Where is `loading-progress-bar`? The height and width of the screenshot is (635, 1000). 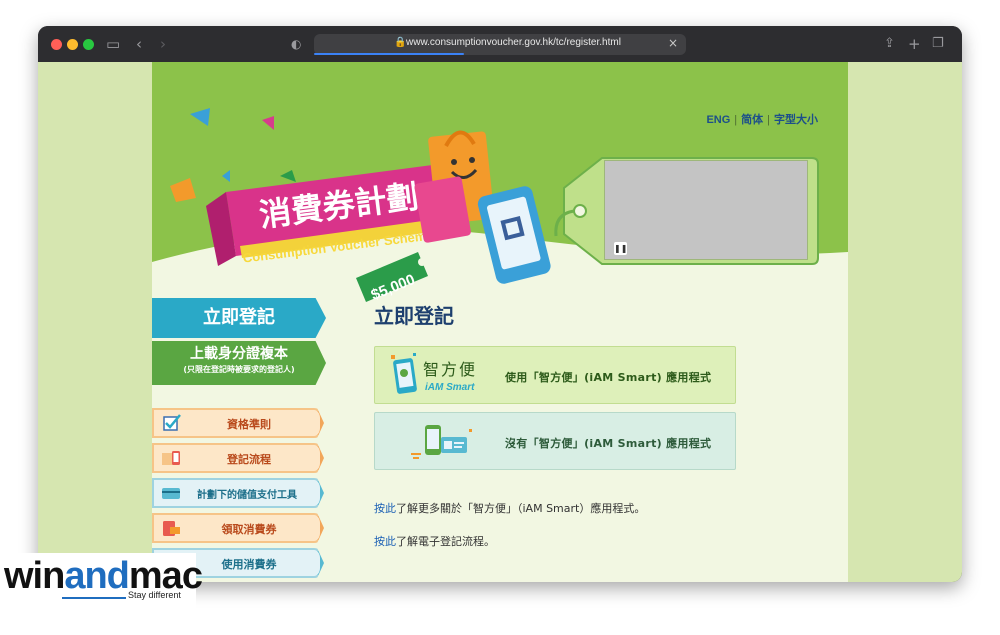
loading-progress-bar is located at coordinates (389, 54).